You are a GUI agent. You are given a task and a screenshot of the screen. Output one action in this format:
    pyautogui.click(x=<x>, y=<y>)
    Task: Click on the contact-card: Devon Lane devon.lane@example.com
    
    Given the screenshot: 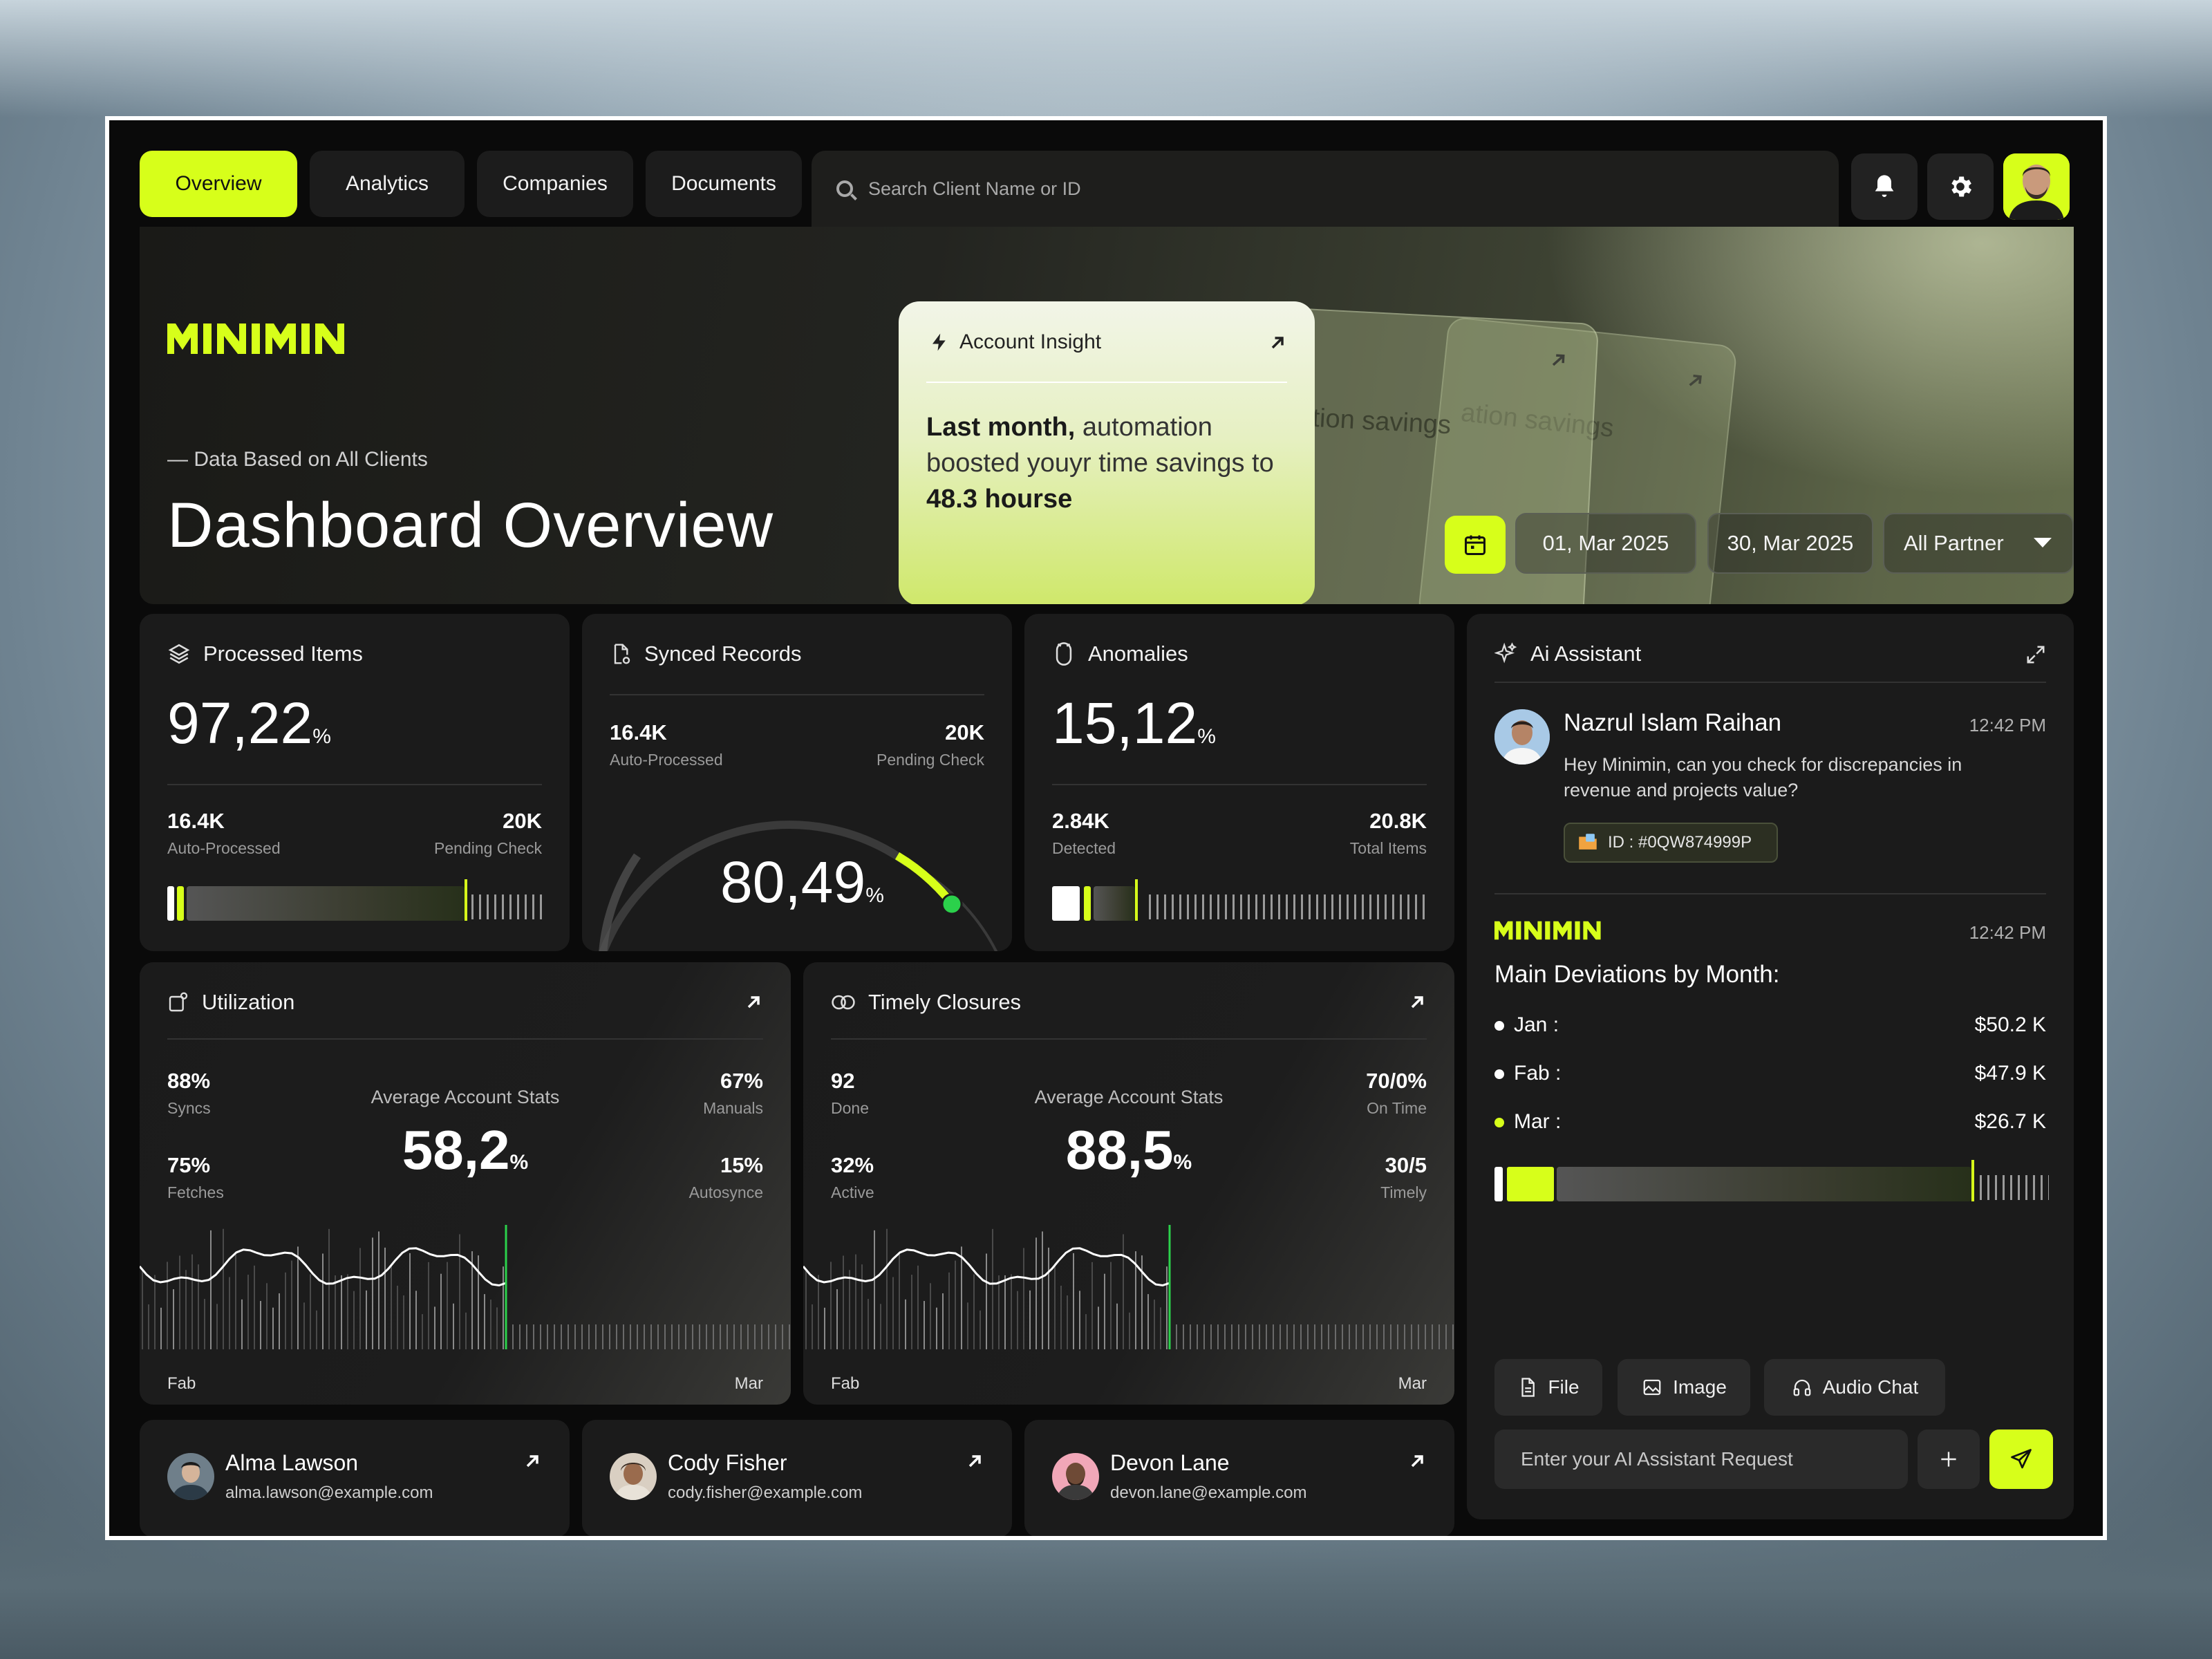 What is the action you would take?
    pyautogui.click(x=1239, y=1478)
    